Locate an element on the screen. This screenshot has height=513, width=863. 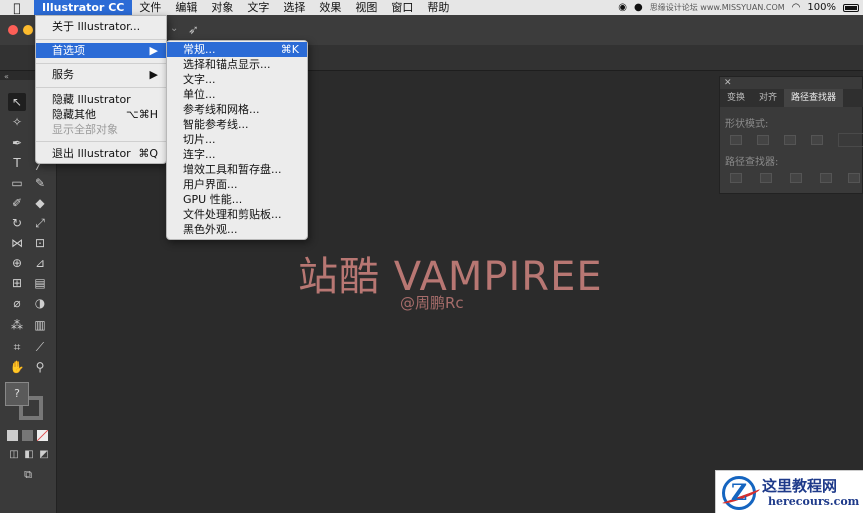
free-transform-tool-icon: ⊡ is located at coordinates (40, 243).